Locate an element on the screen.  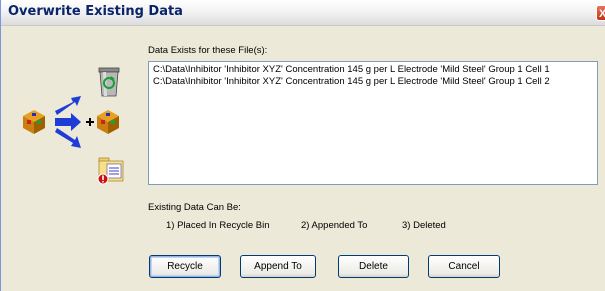
file-list-heading: Data Exists for these File(s): is located at coordinates (208, 50).